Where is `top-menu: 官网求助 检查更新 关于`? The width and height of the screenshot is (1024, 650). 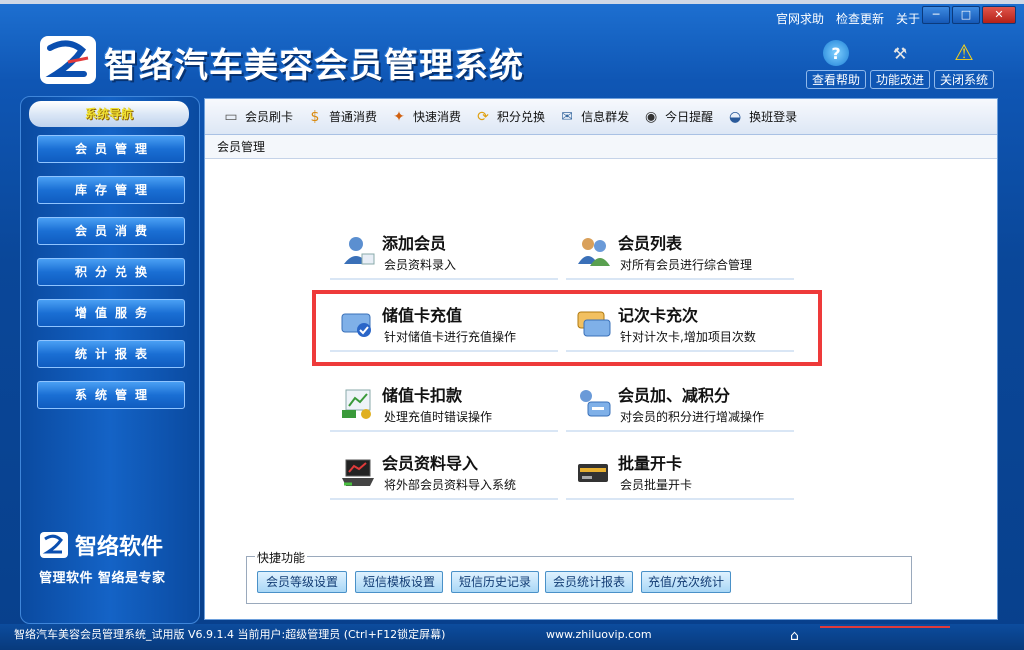 top-menu: 官网求助 检查更新 关于 is located at coordinates (848, 18).